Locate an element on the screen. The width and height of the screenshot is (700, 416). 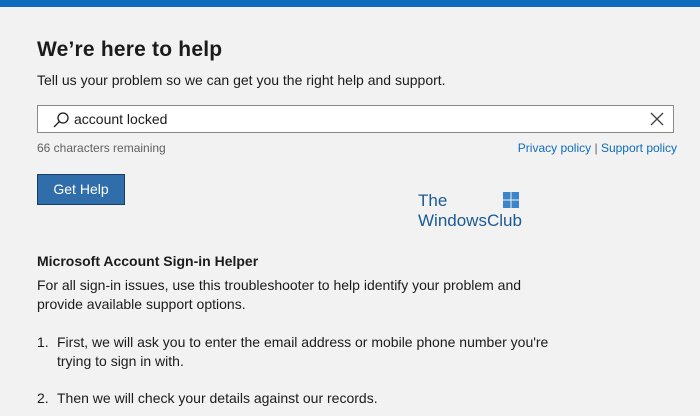
top-accent-bar is located at coordinates (350, 3).